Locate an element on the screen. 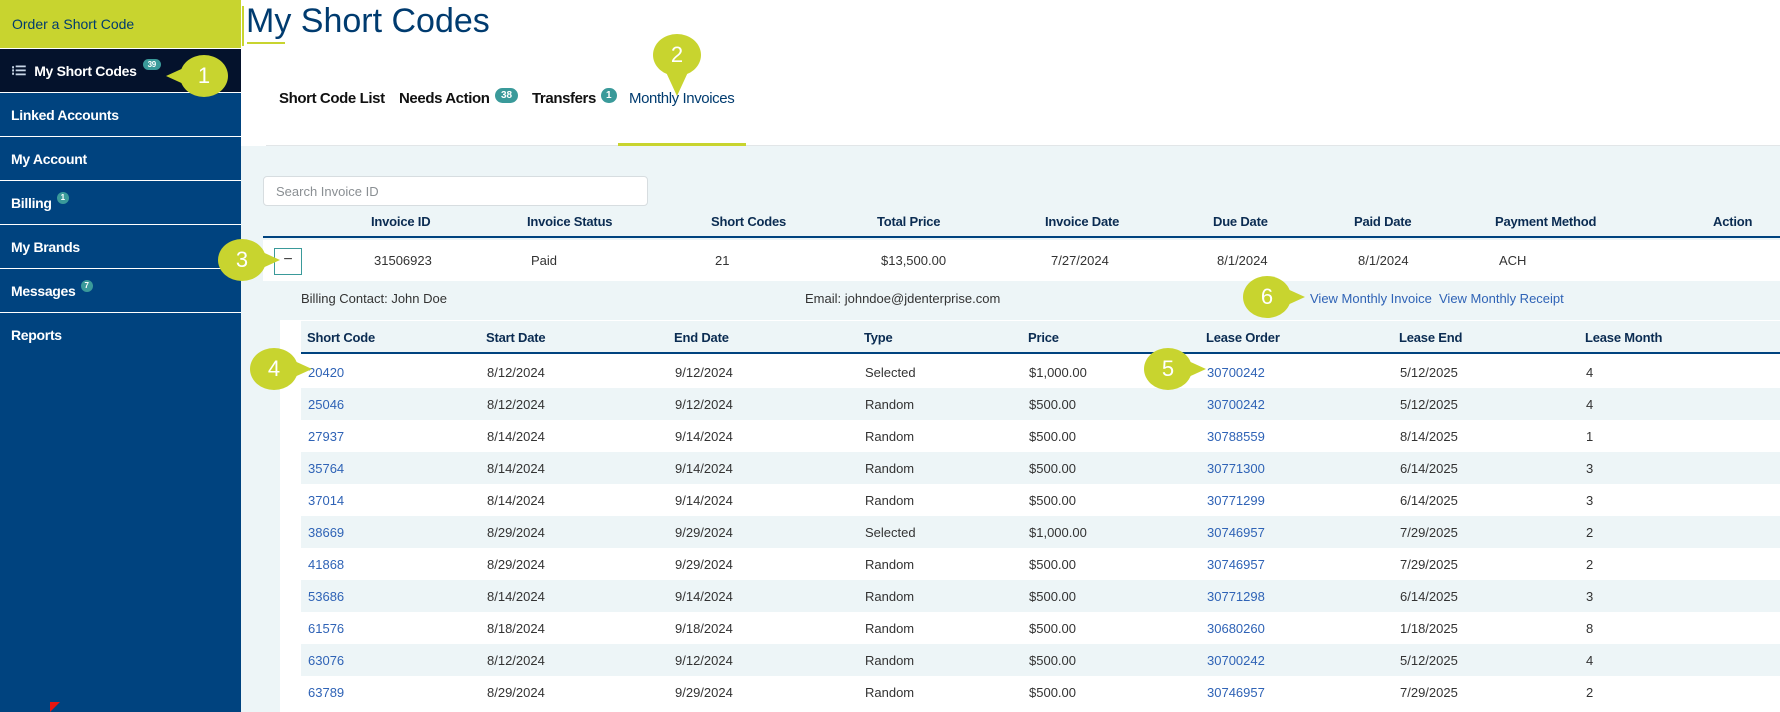 The width and height of the screenshot is (1780, 712). invoice-id: 31506923 is located at coordinates (403, 260).